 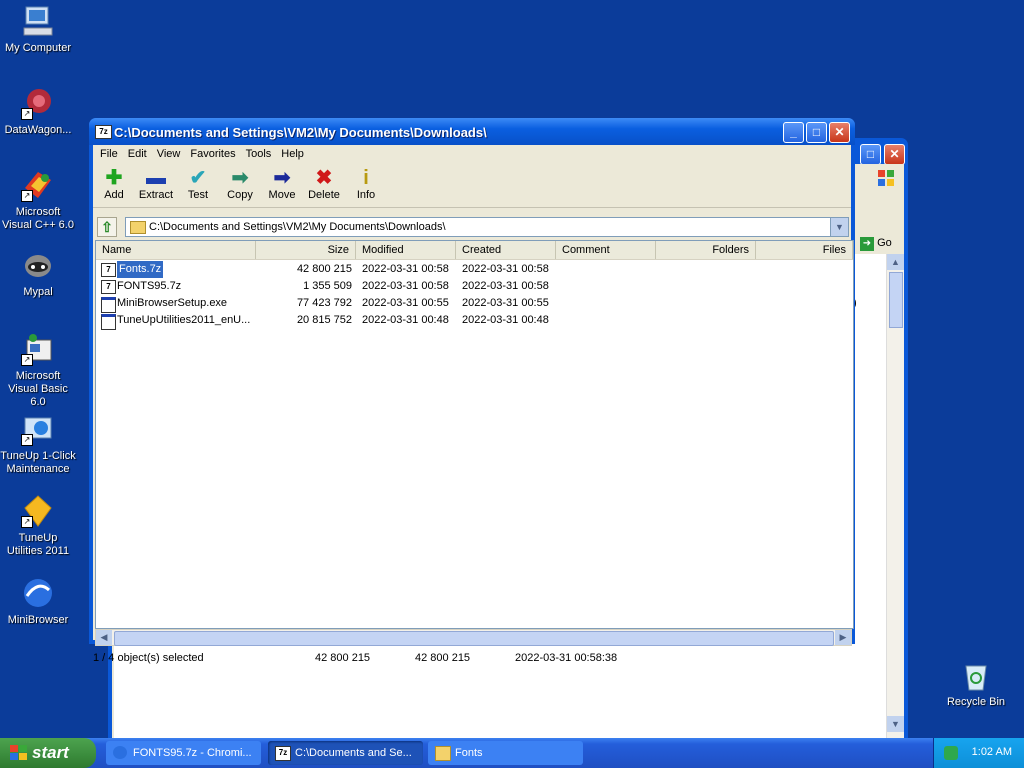 I want to click on desktop-icon-my-computer: My Computer, so click(x=38, y=29).